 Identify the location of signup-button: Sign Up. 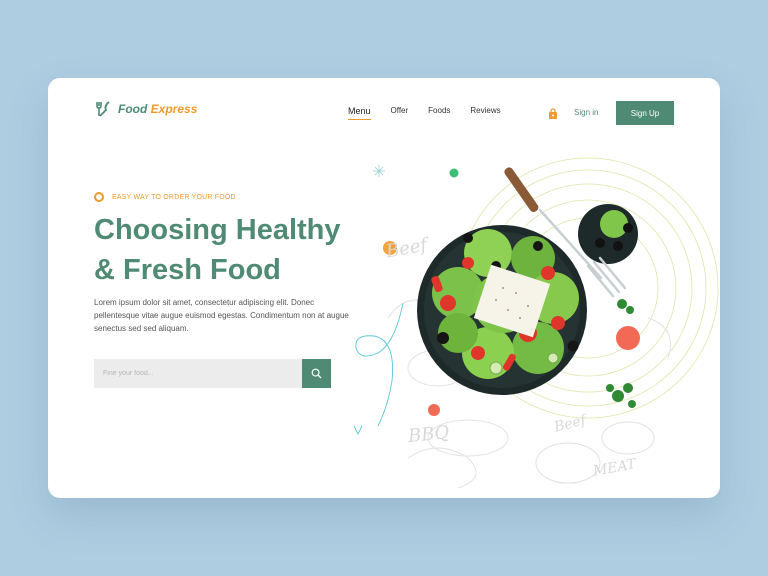
(645, 113).